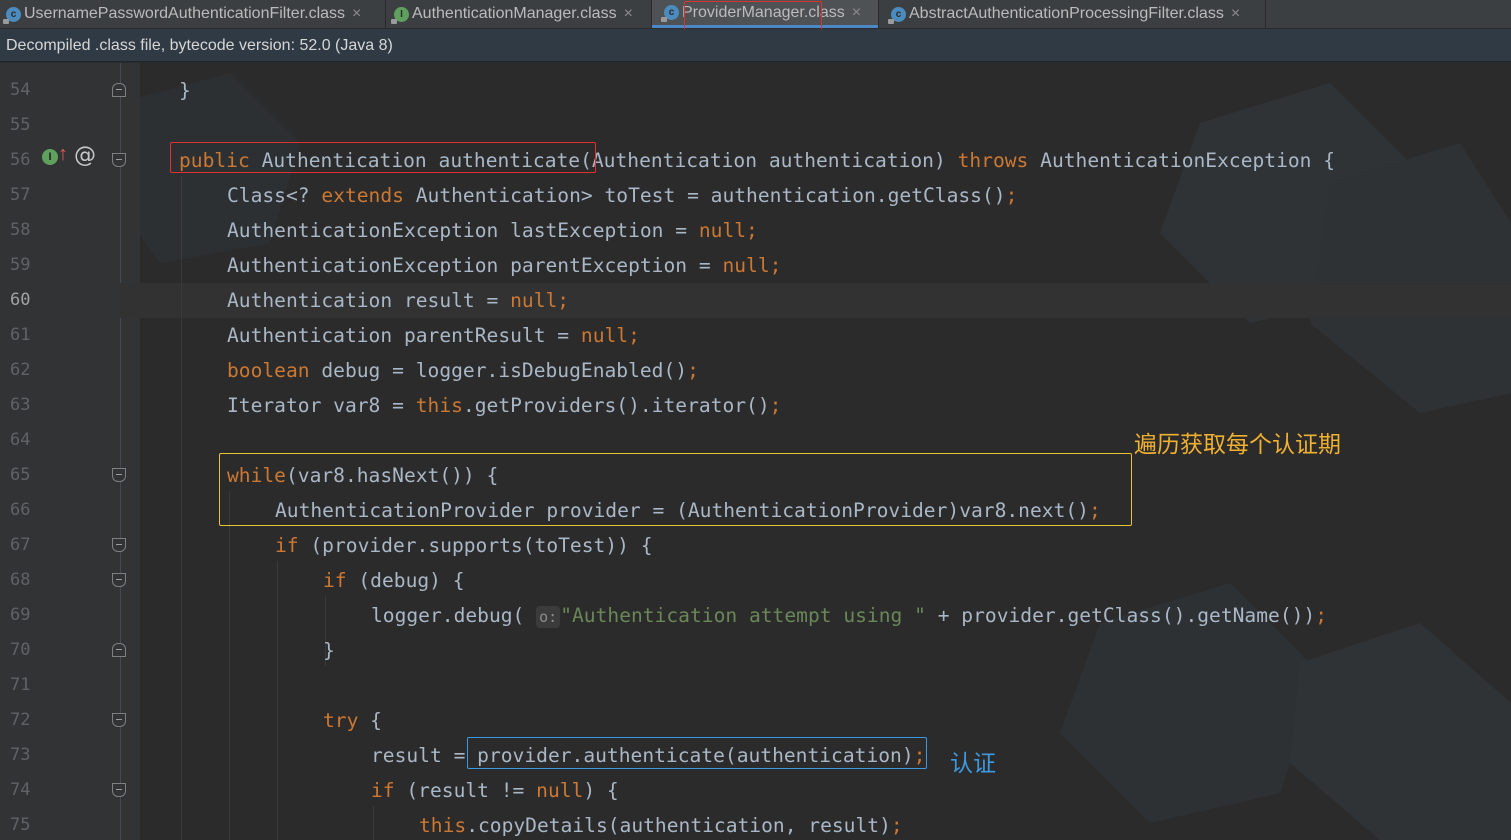 The width and height of the screenshot is (1511, 840). I want to click on override-arrow-icon: ↑, so click(63, 154).